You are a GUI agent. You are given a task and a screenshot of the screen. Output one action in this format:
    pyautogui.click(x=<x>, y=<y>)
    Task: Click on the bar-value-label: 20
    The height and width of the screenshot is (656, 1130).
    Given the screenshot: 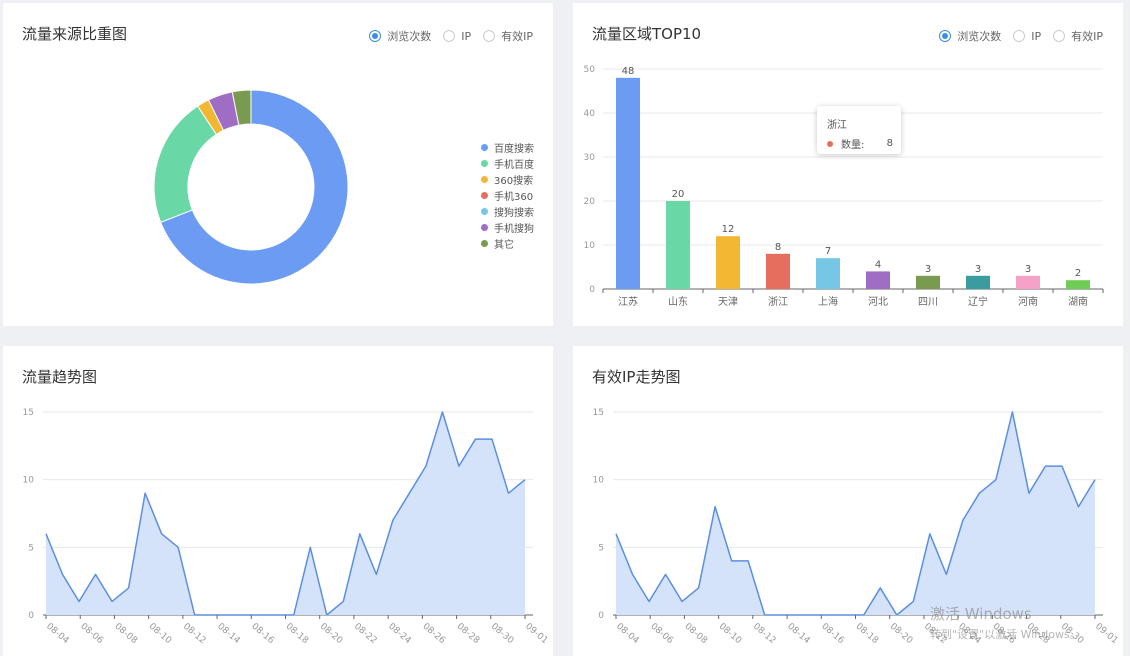 What is the action you would take?
    pyautogui.click(x=678, y=194)
    